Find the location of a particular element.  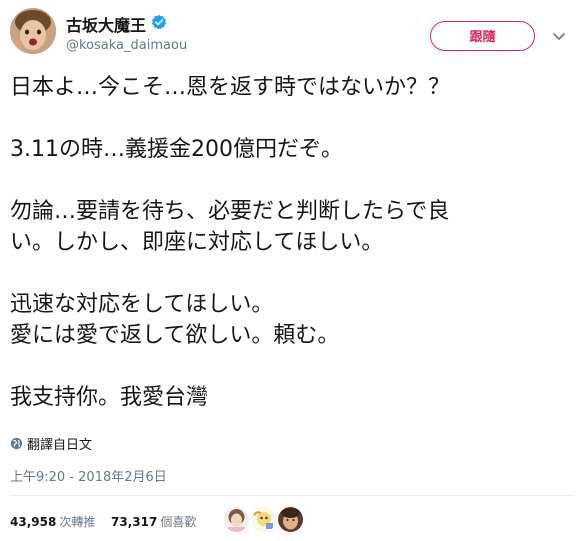

like-stat: 73,317 個喜歡 is located at coordinates (153, 521).